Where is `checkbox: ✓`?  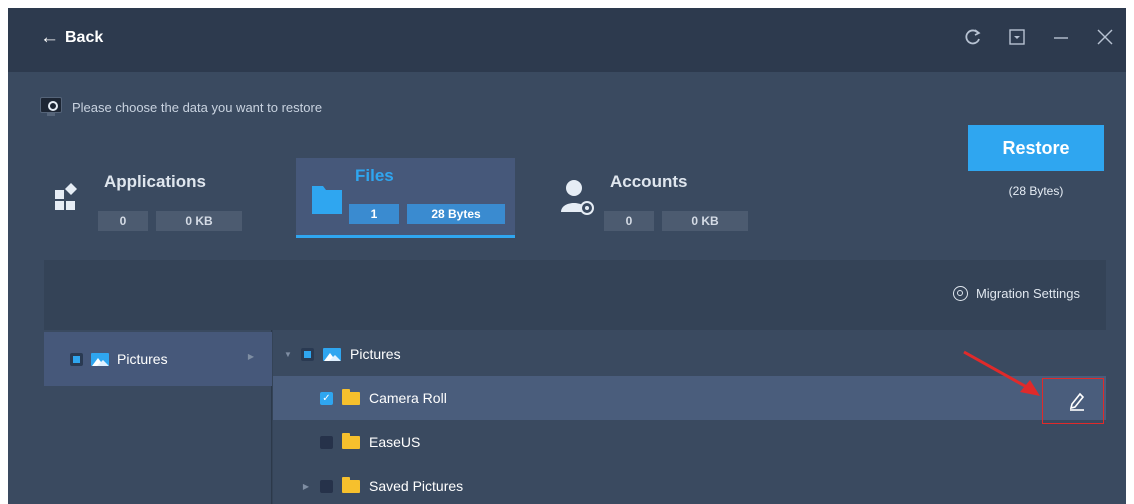
checkbox: ✓ is located at coordinates (326, 398).